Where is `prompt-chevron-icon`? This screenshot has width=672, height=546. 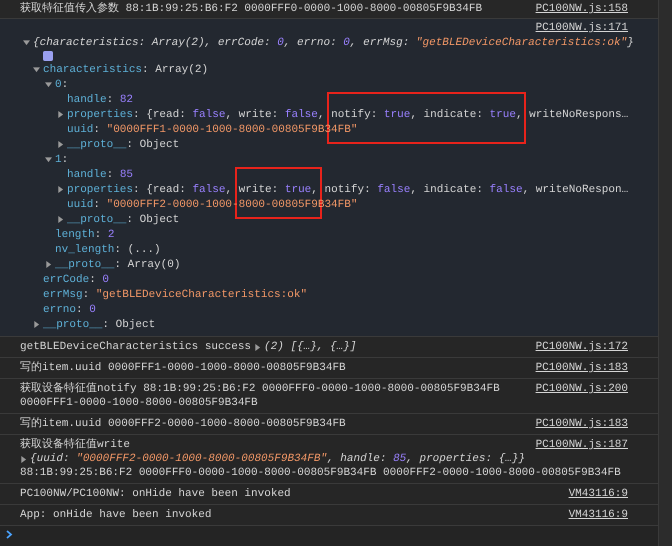
prompt-chevron-icon is located at coordinates (9, 534).